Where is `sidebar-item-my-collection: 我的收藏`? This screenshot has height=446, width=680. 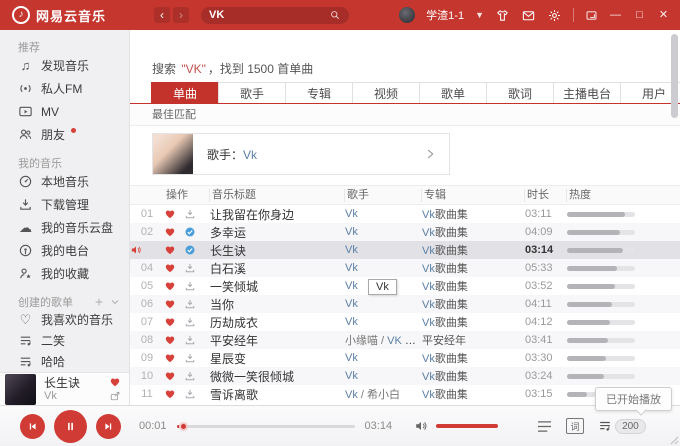
sidebar-item-my-collection: 我的收藏 is located at coordinates (64, 273).